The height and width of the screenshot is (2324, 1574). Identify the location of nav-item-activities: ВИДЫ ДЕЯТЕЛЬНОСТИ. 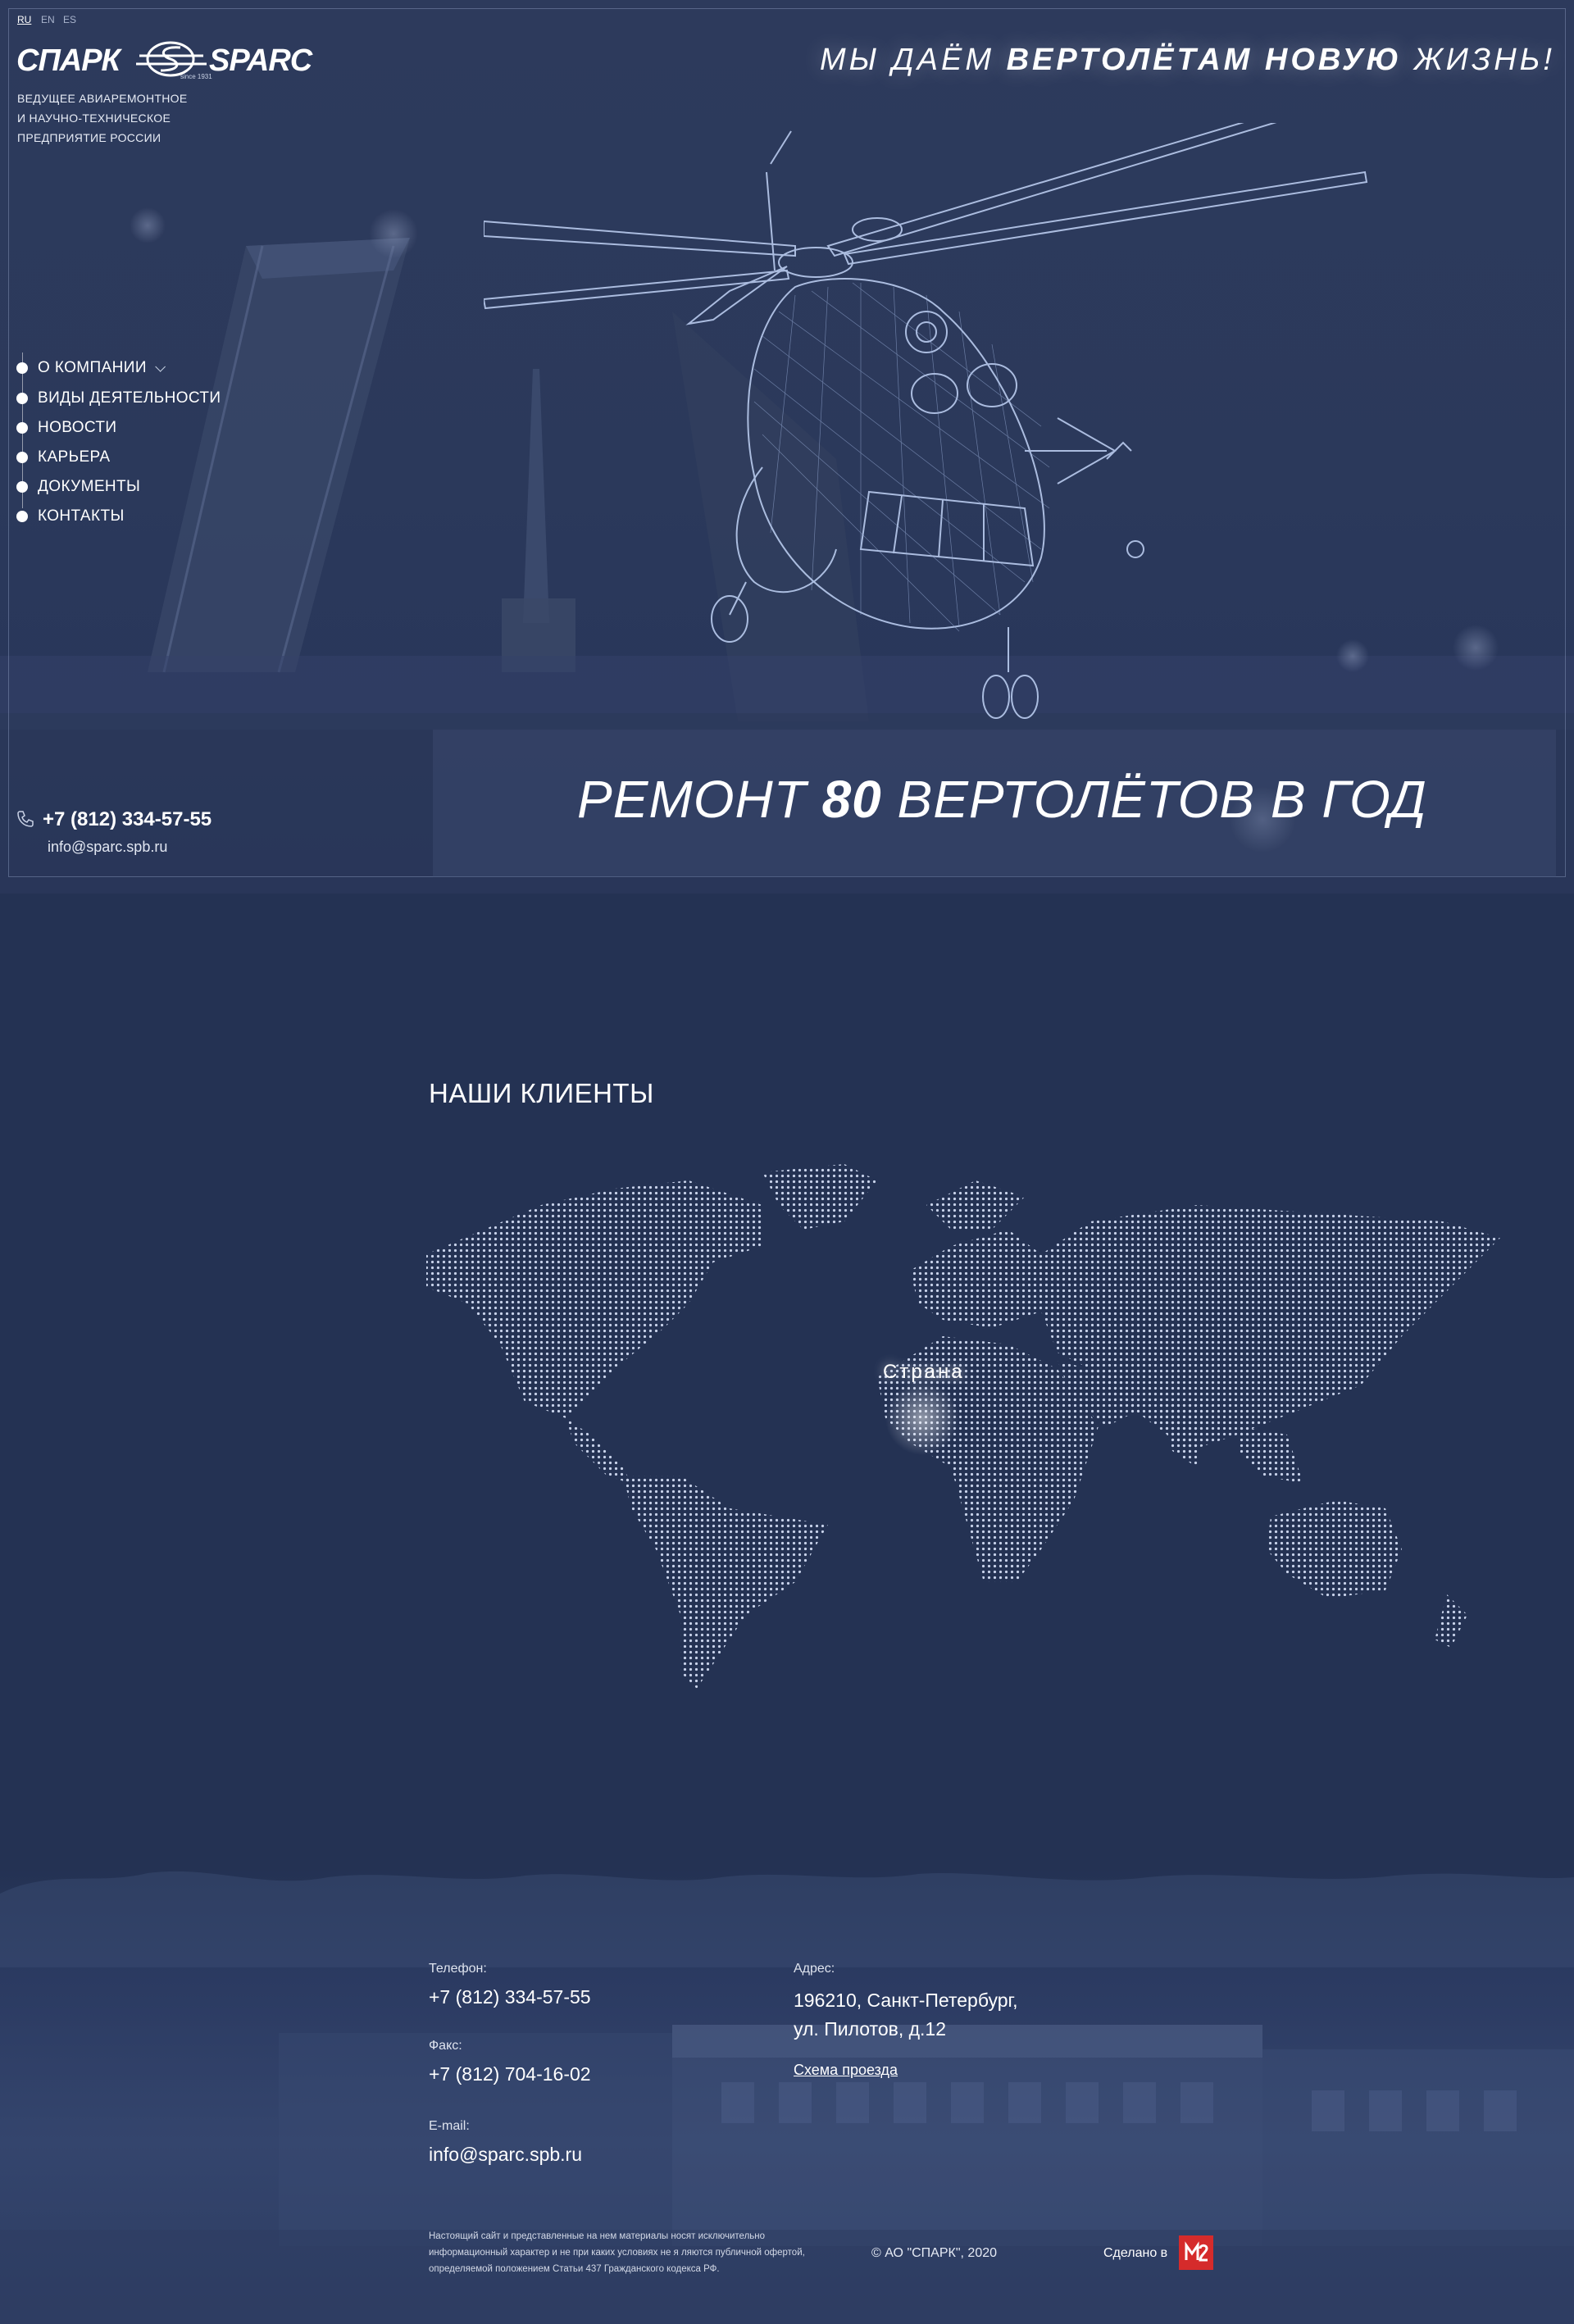
(119, 399).